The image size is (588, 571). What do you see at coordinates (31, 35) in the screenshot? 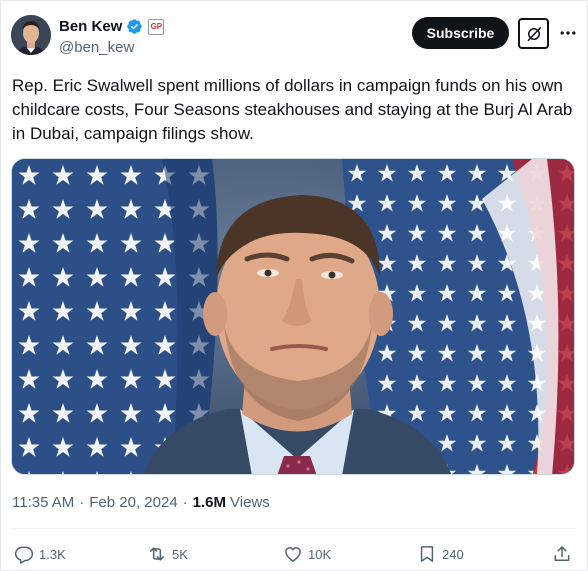
I see `author-avatar` at bounding box center [31, 35].